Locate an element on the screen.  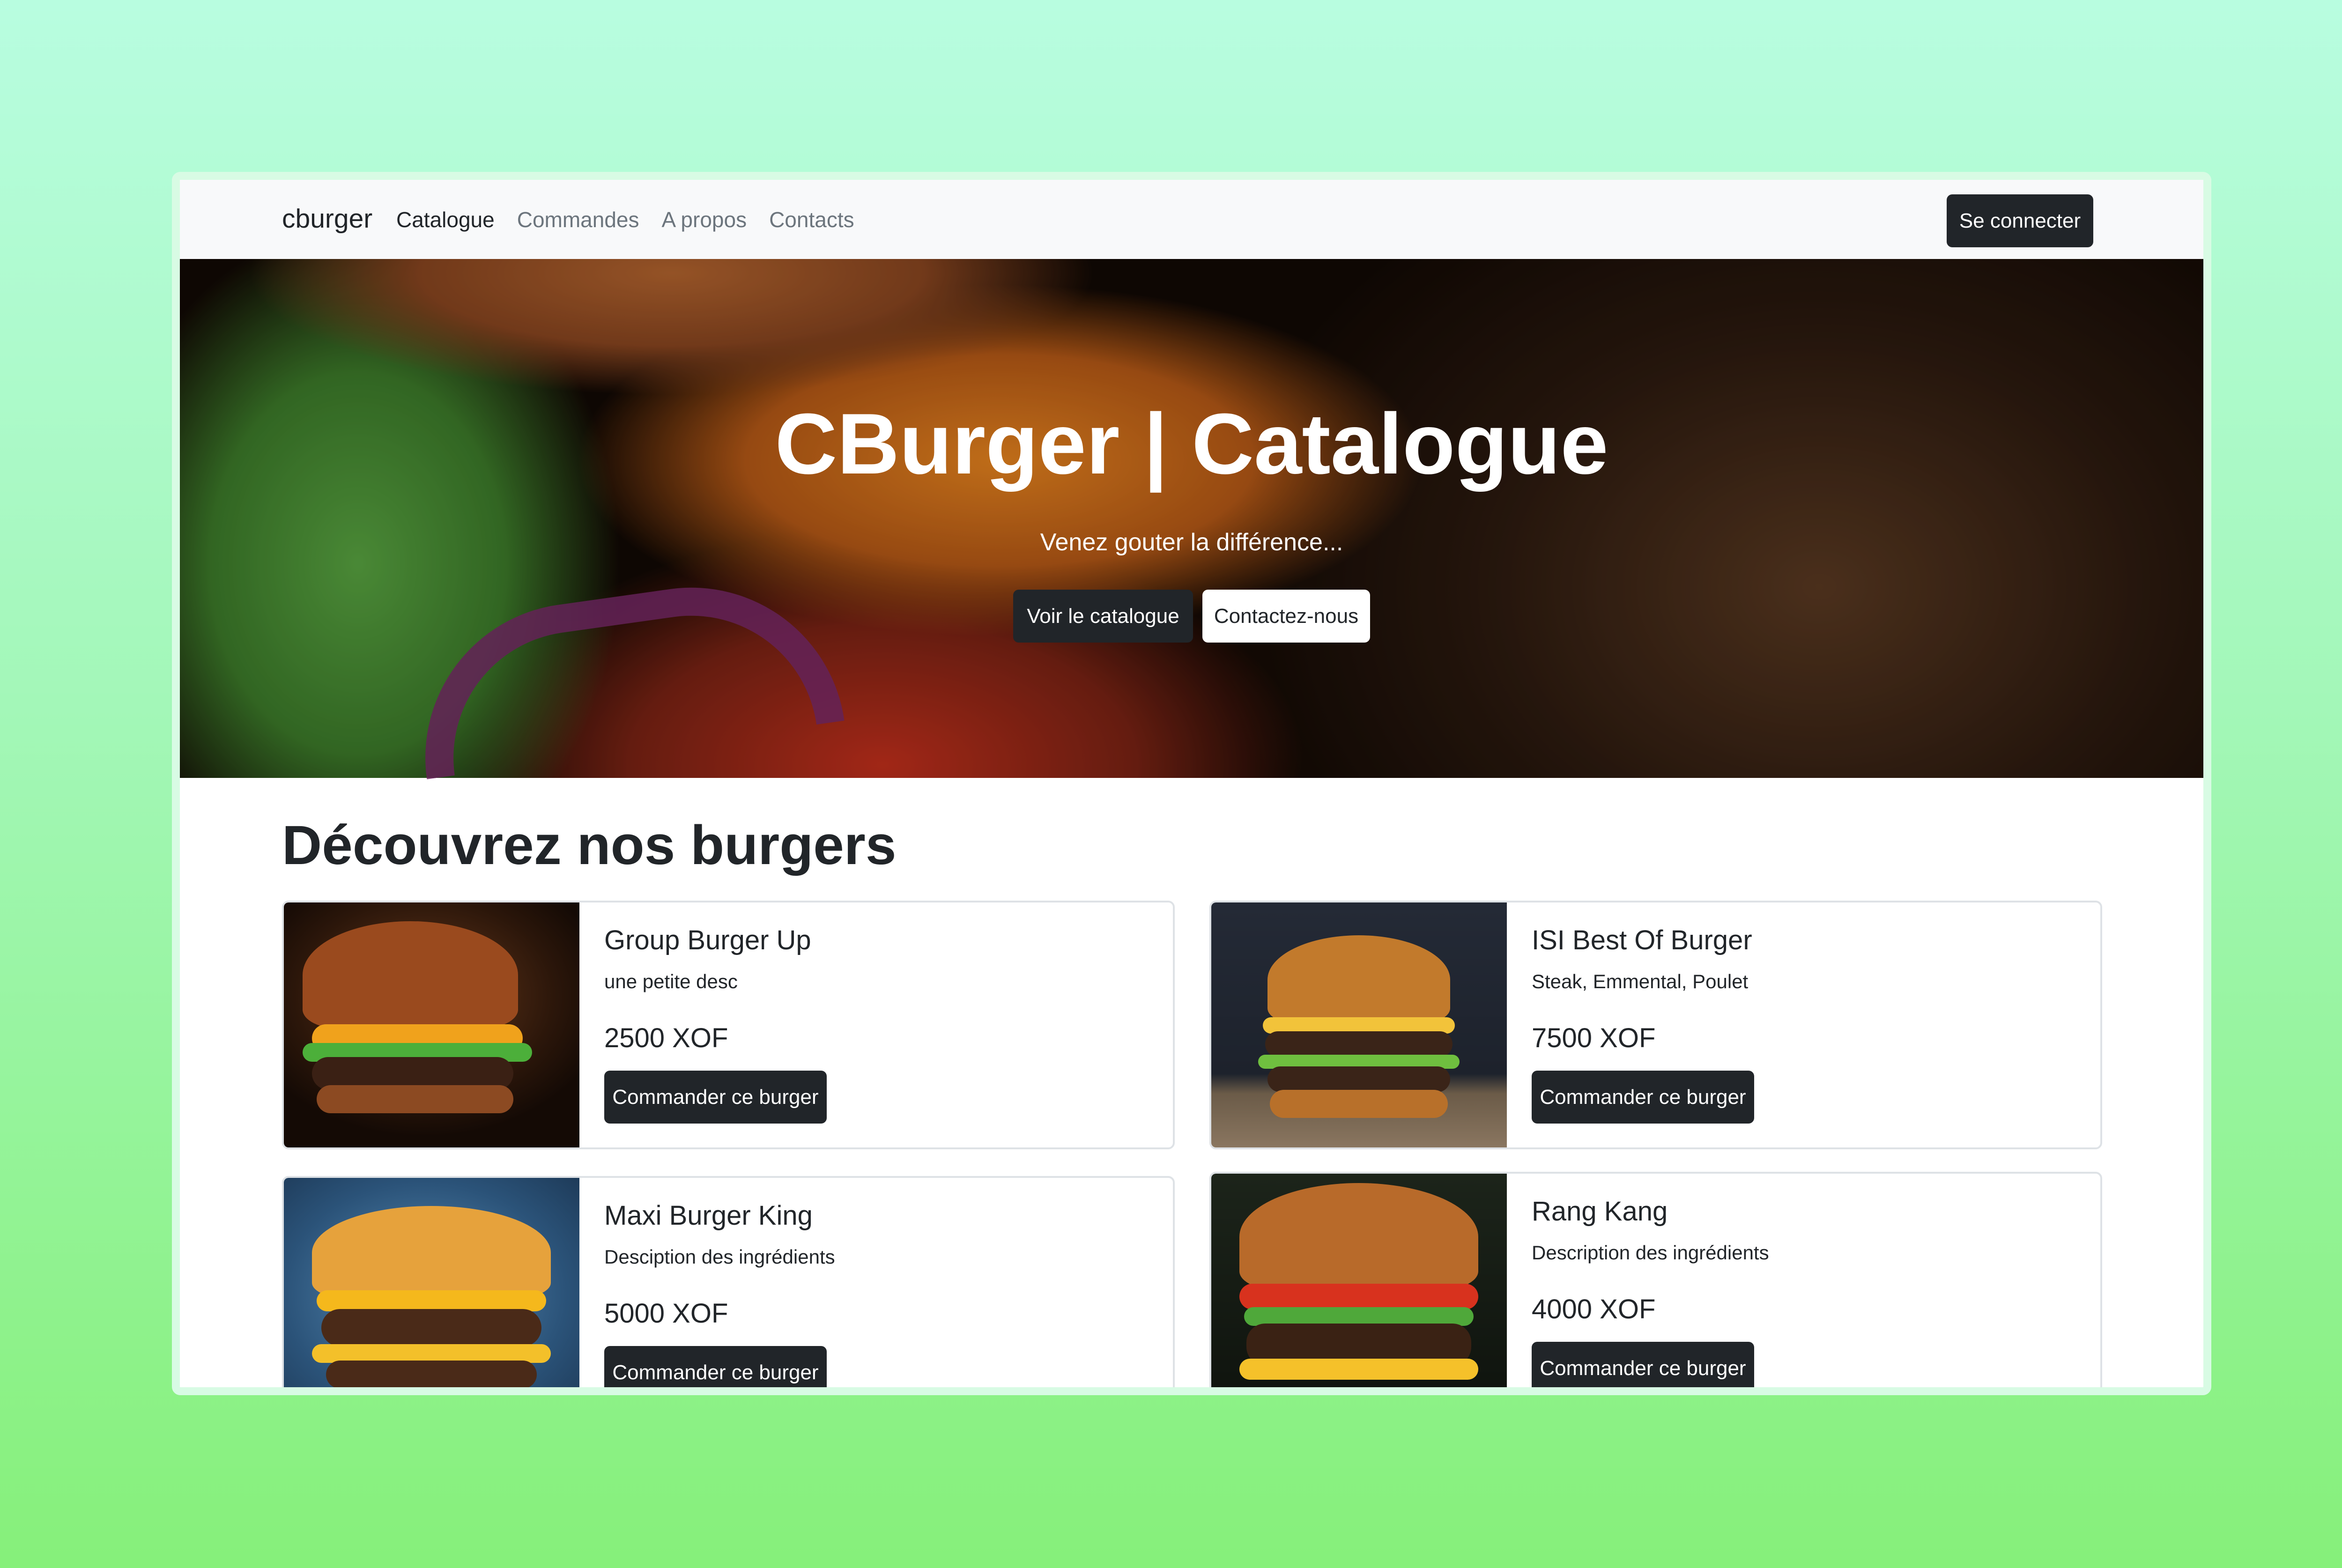
burger-name: Rang Kang is located at coordinates (1600, 1211).